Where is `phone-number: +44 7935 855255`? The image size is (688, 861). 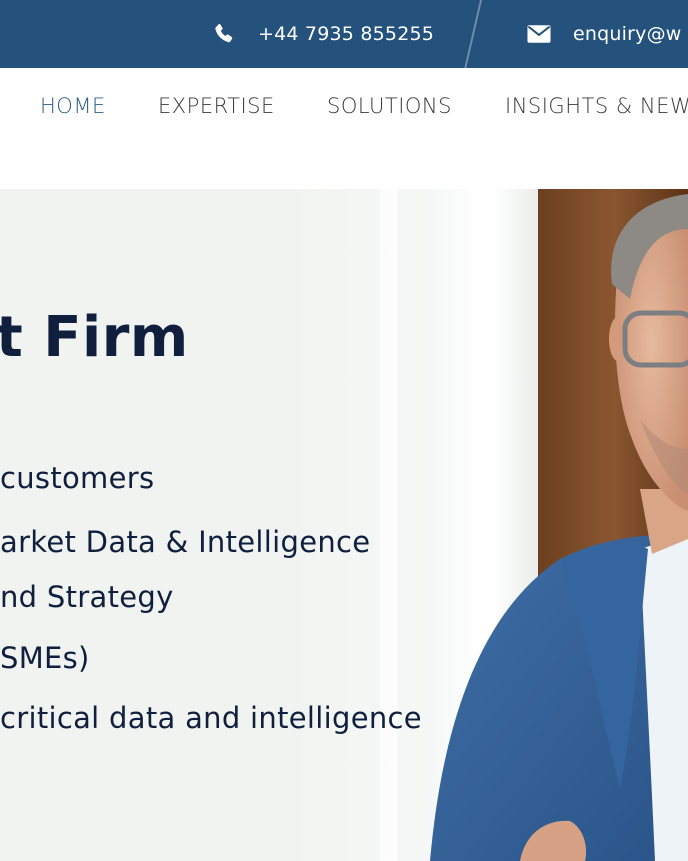 phone-number: +44 7935 855255 is located at coordinates (346, 34).